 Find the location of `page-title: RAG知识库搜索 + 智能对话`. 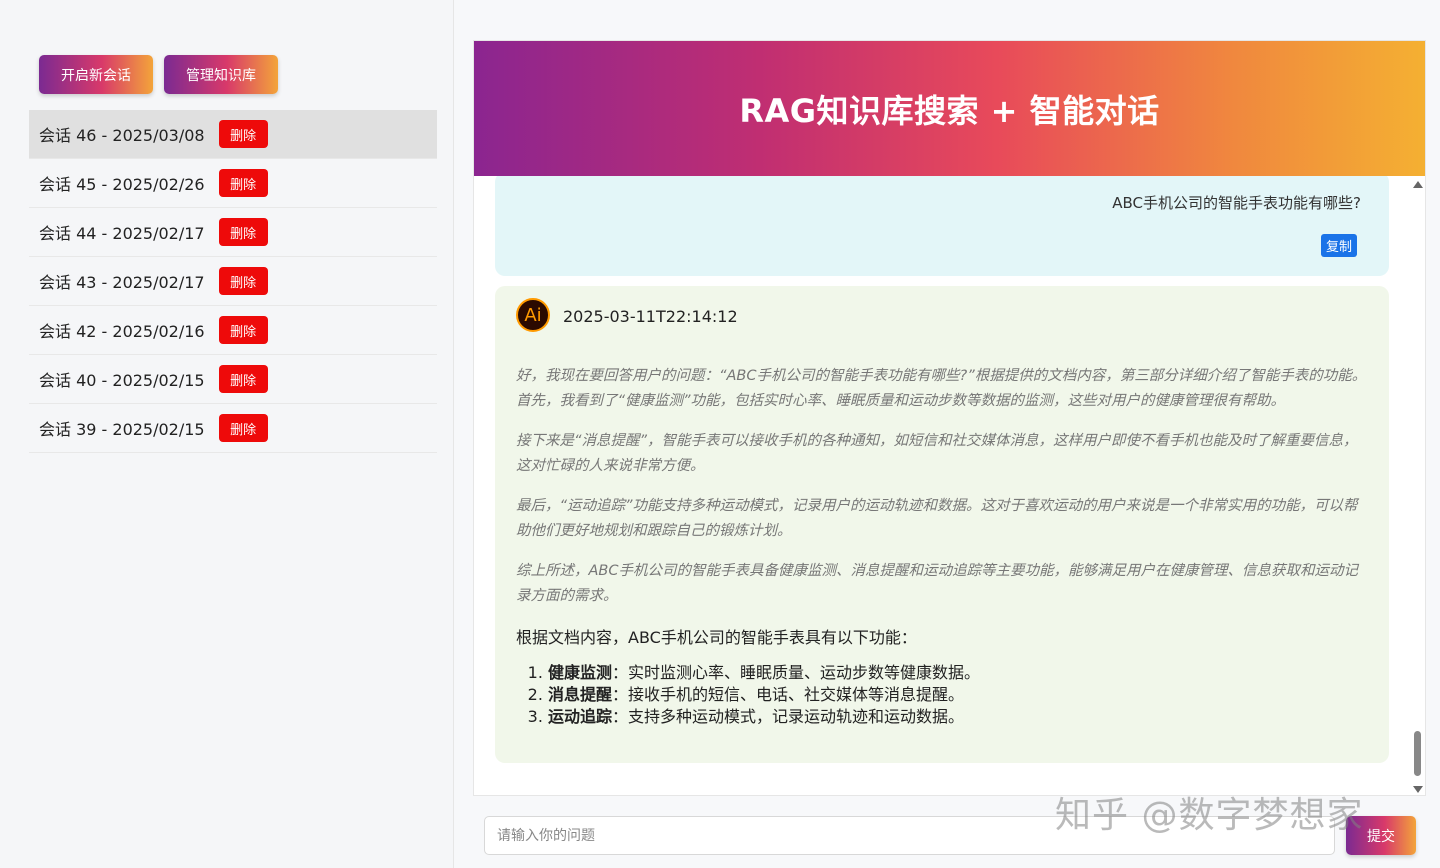

page-title: RAG知识库搜索 + 智能对话 is located at coordinates (949, 110).